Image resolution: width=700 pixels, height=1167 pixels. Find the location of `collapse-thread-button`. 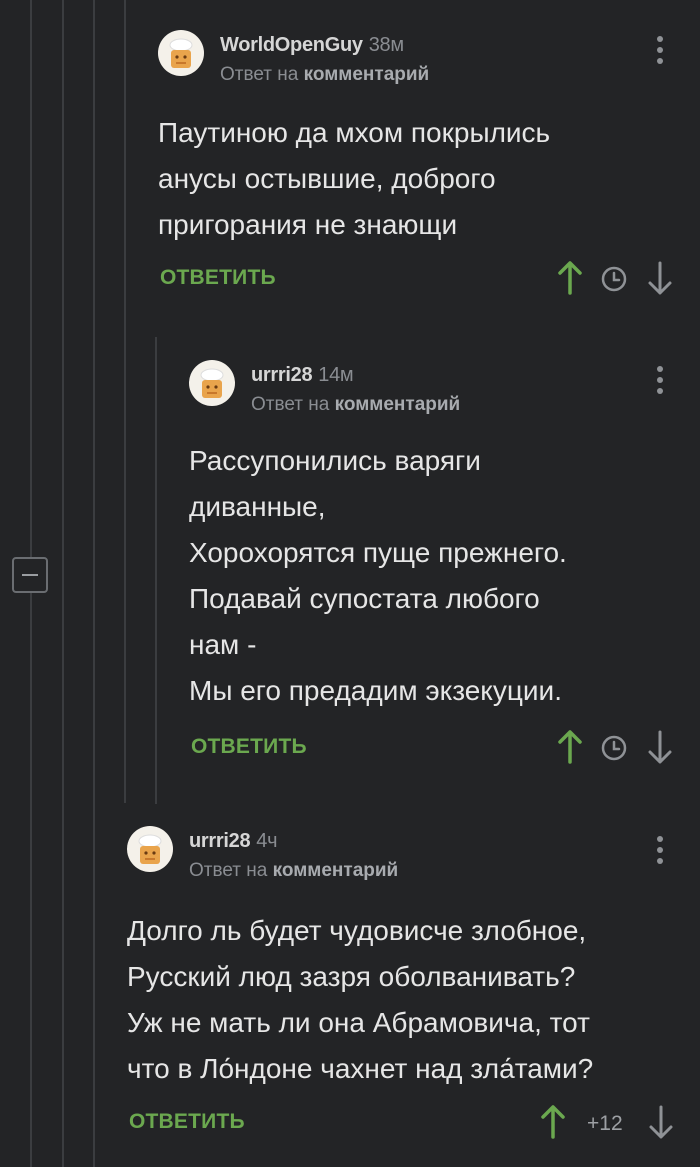

collapse-thread-button is located at coordinates (30, 575).